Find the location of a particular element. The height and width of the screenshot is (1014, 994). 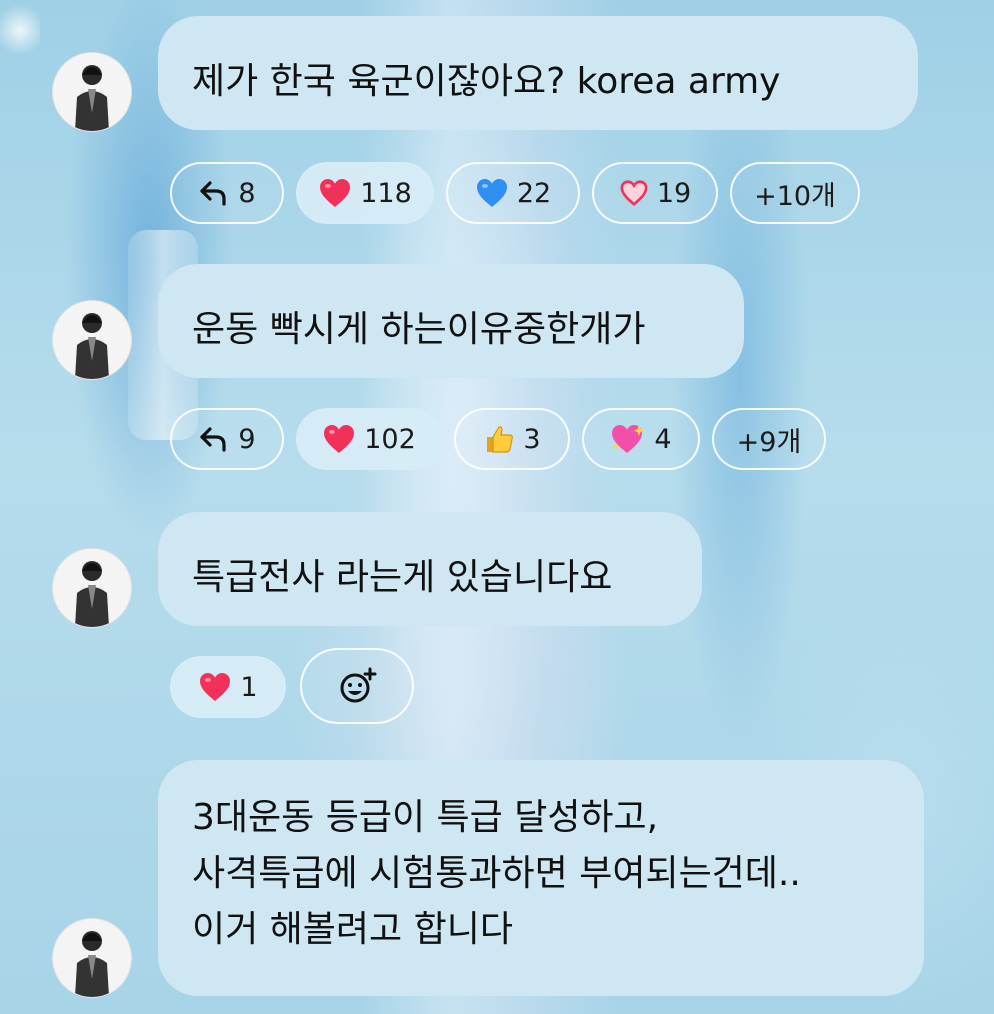

message-bubble: 특급전사 라는게 있습니다요 is located at coordinates (430, 569).